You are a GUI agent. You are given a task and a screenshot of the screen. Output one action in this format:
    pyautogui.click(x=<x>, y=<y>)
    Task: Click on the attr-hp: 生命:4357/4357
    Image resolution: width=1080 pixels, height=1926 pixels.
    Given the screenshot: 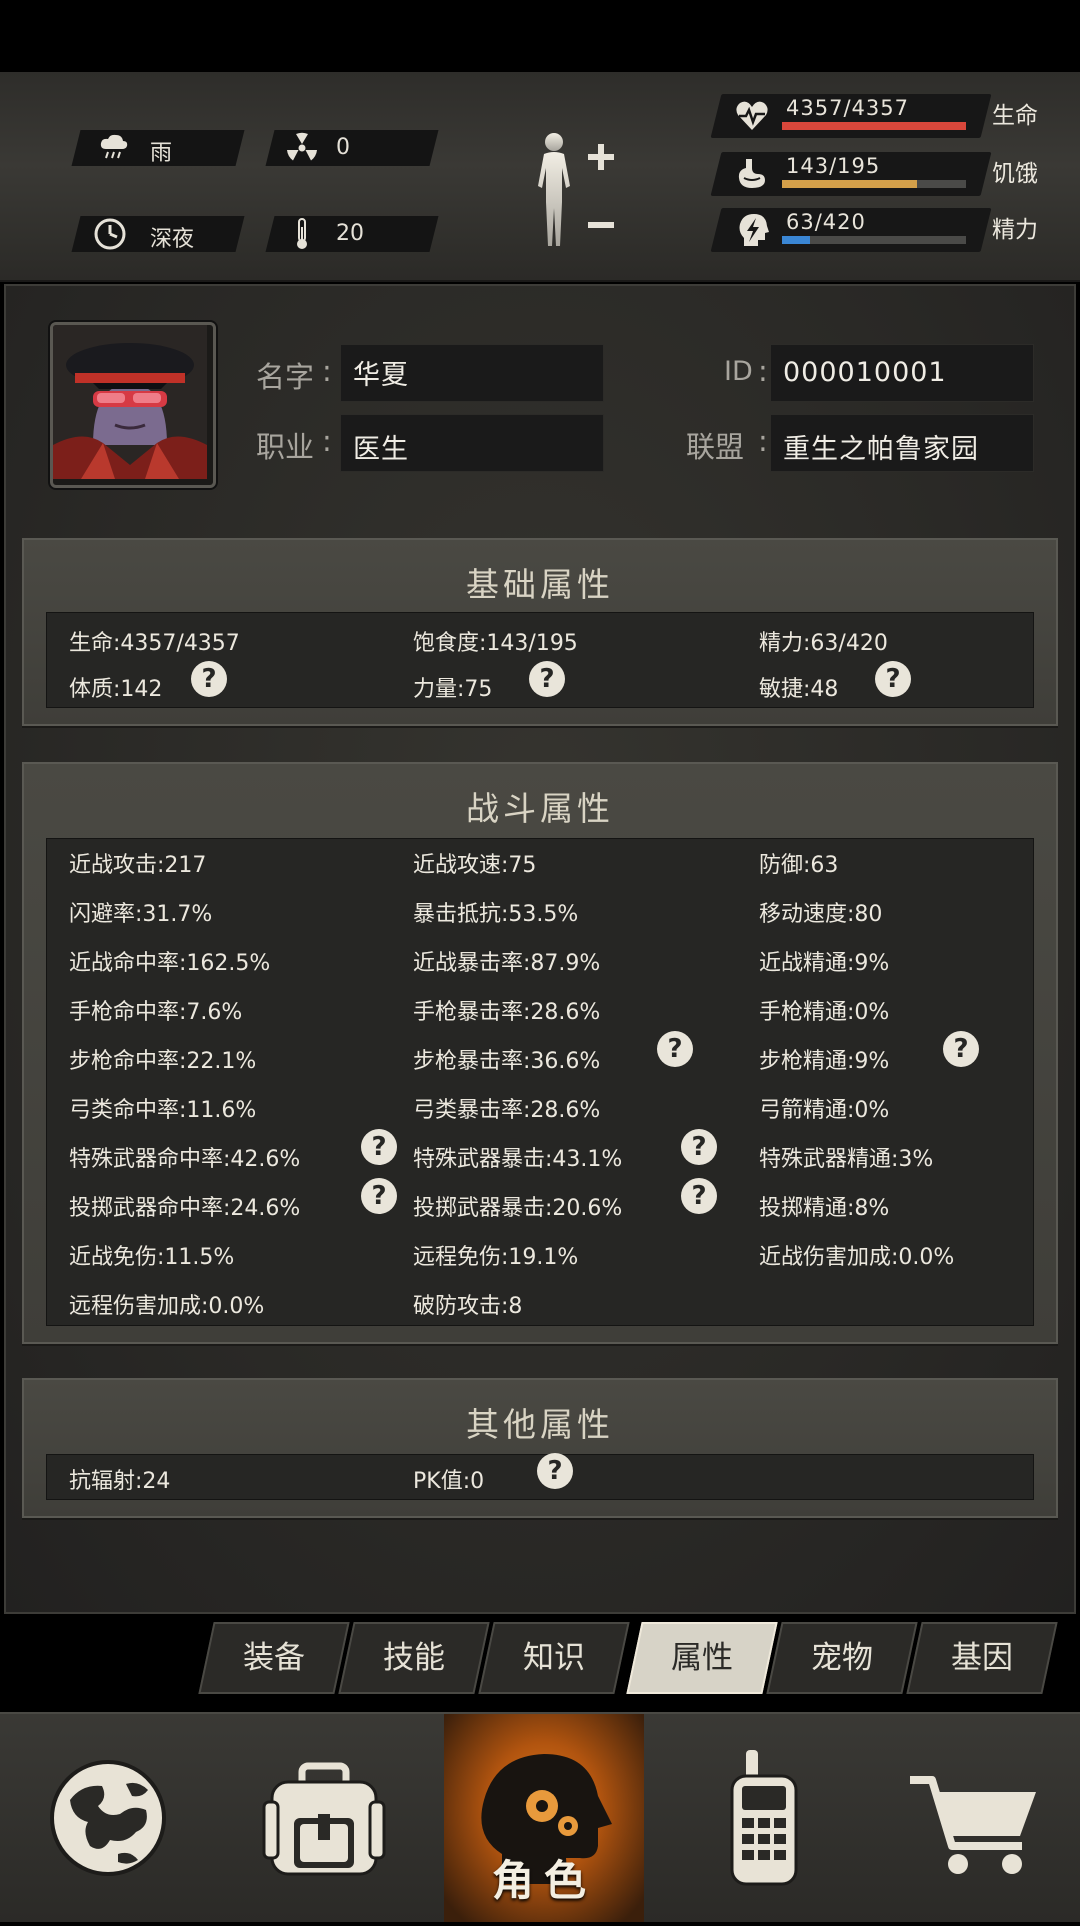 What is the action you would take?
    pyautogui.click(x=154, y=643)
    